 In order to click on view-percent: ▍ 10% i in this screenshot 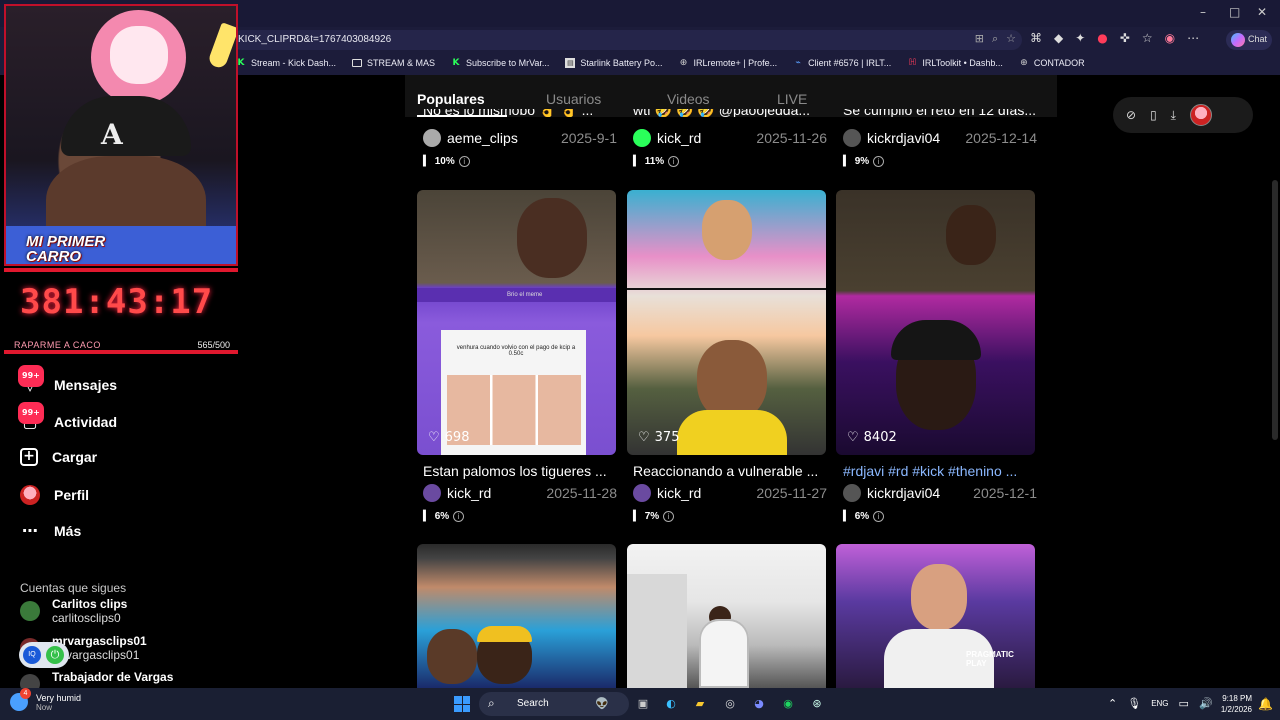, I will do `click(446, 161)`.